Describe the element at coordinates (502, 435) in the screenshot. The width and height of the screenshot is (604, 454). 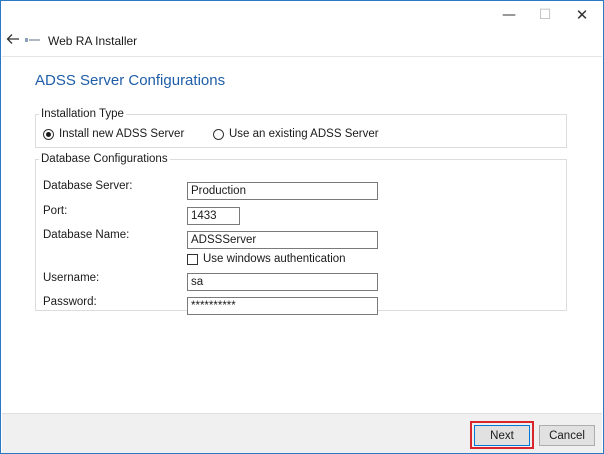
I see `next-button: Next` at that location.